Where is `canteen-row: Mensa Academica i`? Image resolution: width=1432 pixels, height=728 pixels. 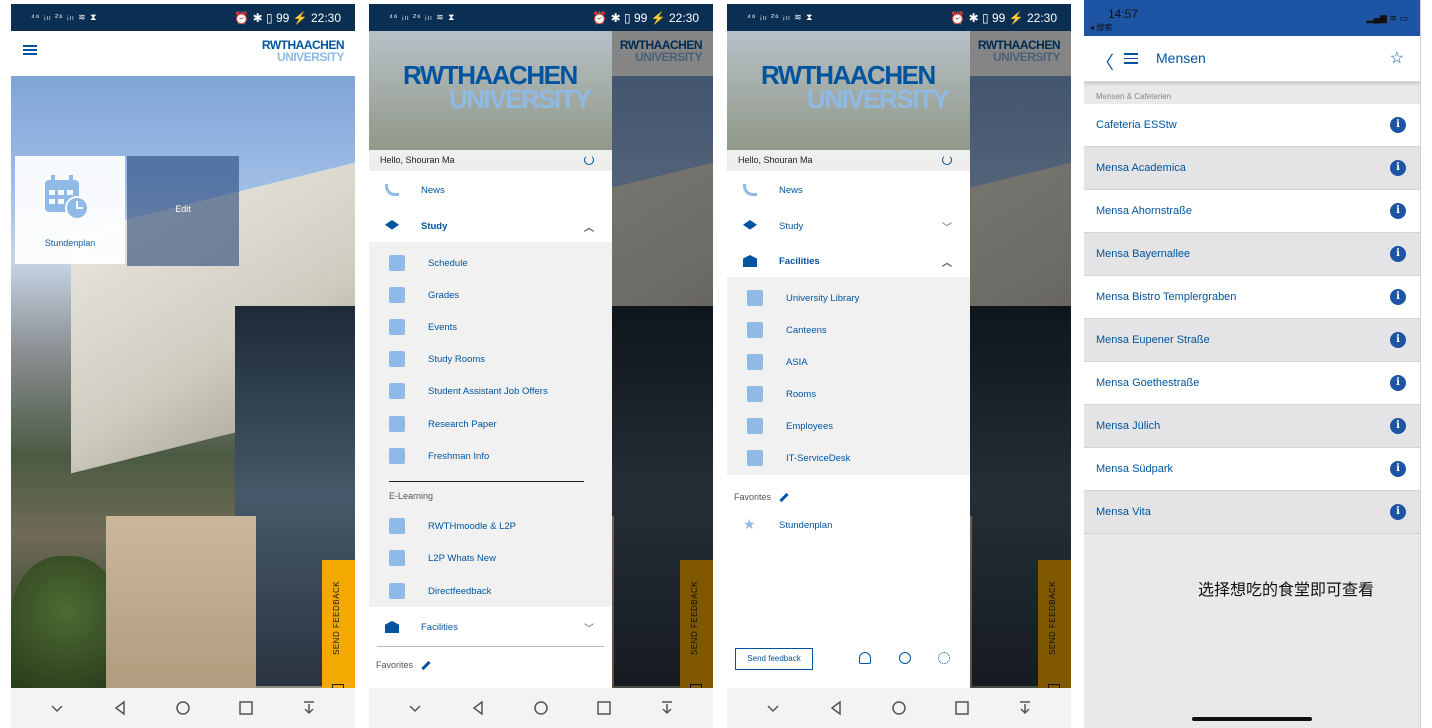
canteen-row: Mensa Academica i is located at coordinates (1252, 168).